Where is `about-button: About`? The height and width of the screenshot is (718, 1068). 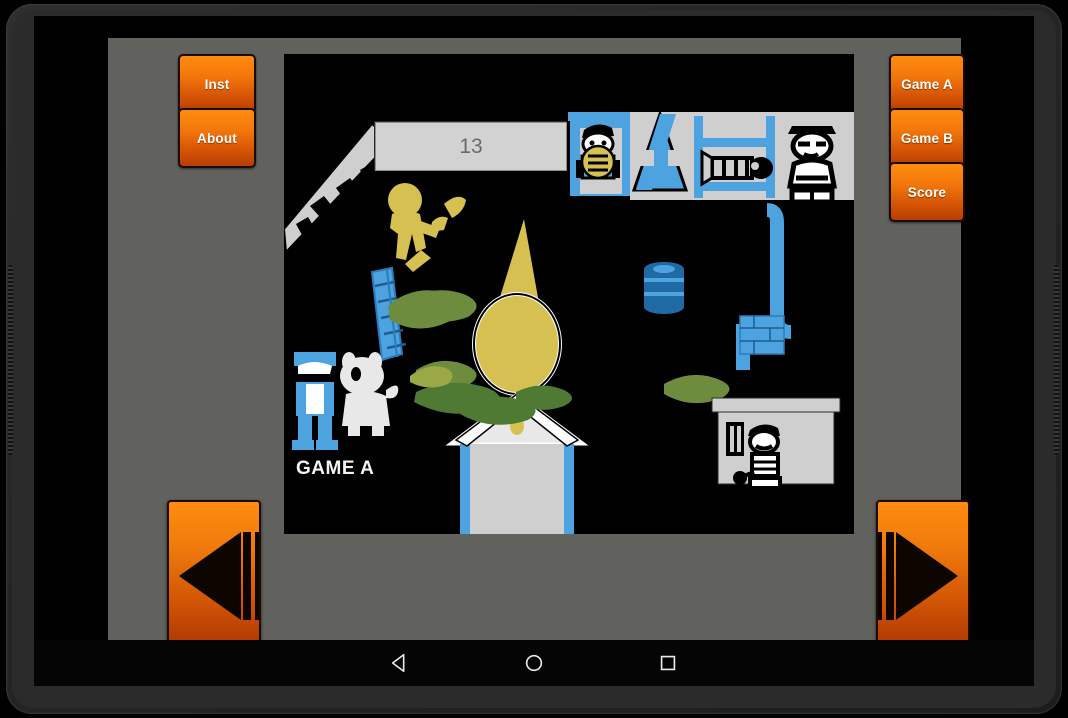 about-button: About is located at coordinates (217, 138).